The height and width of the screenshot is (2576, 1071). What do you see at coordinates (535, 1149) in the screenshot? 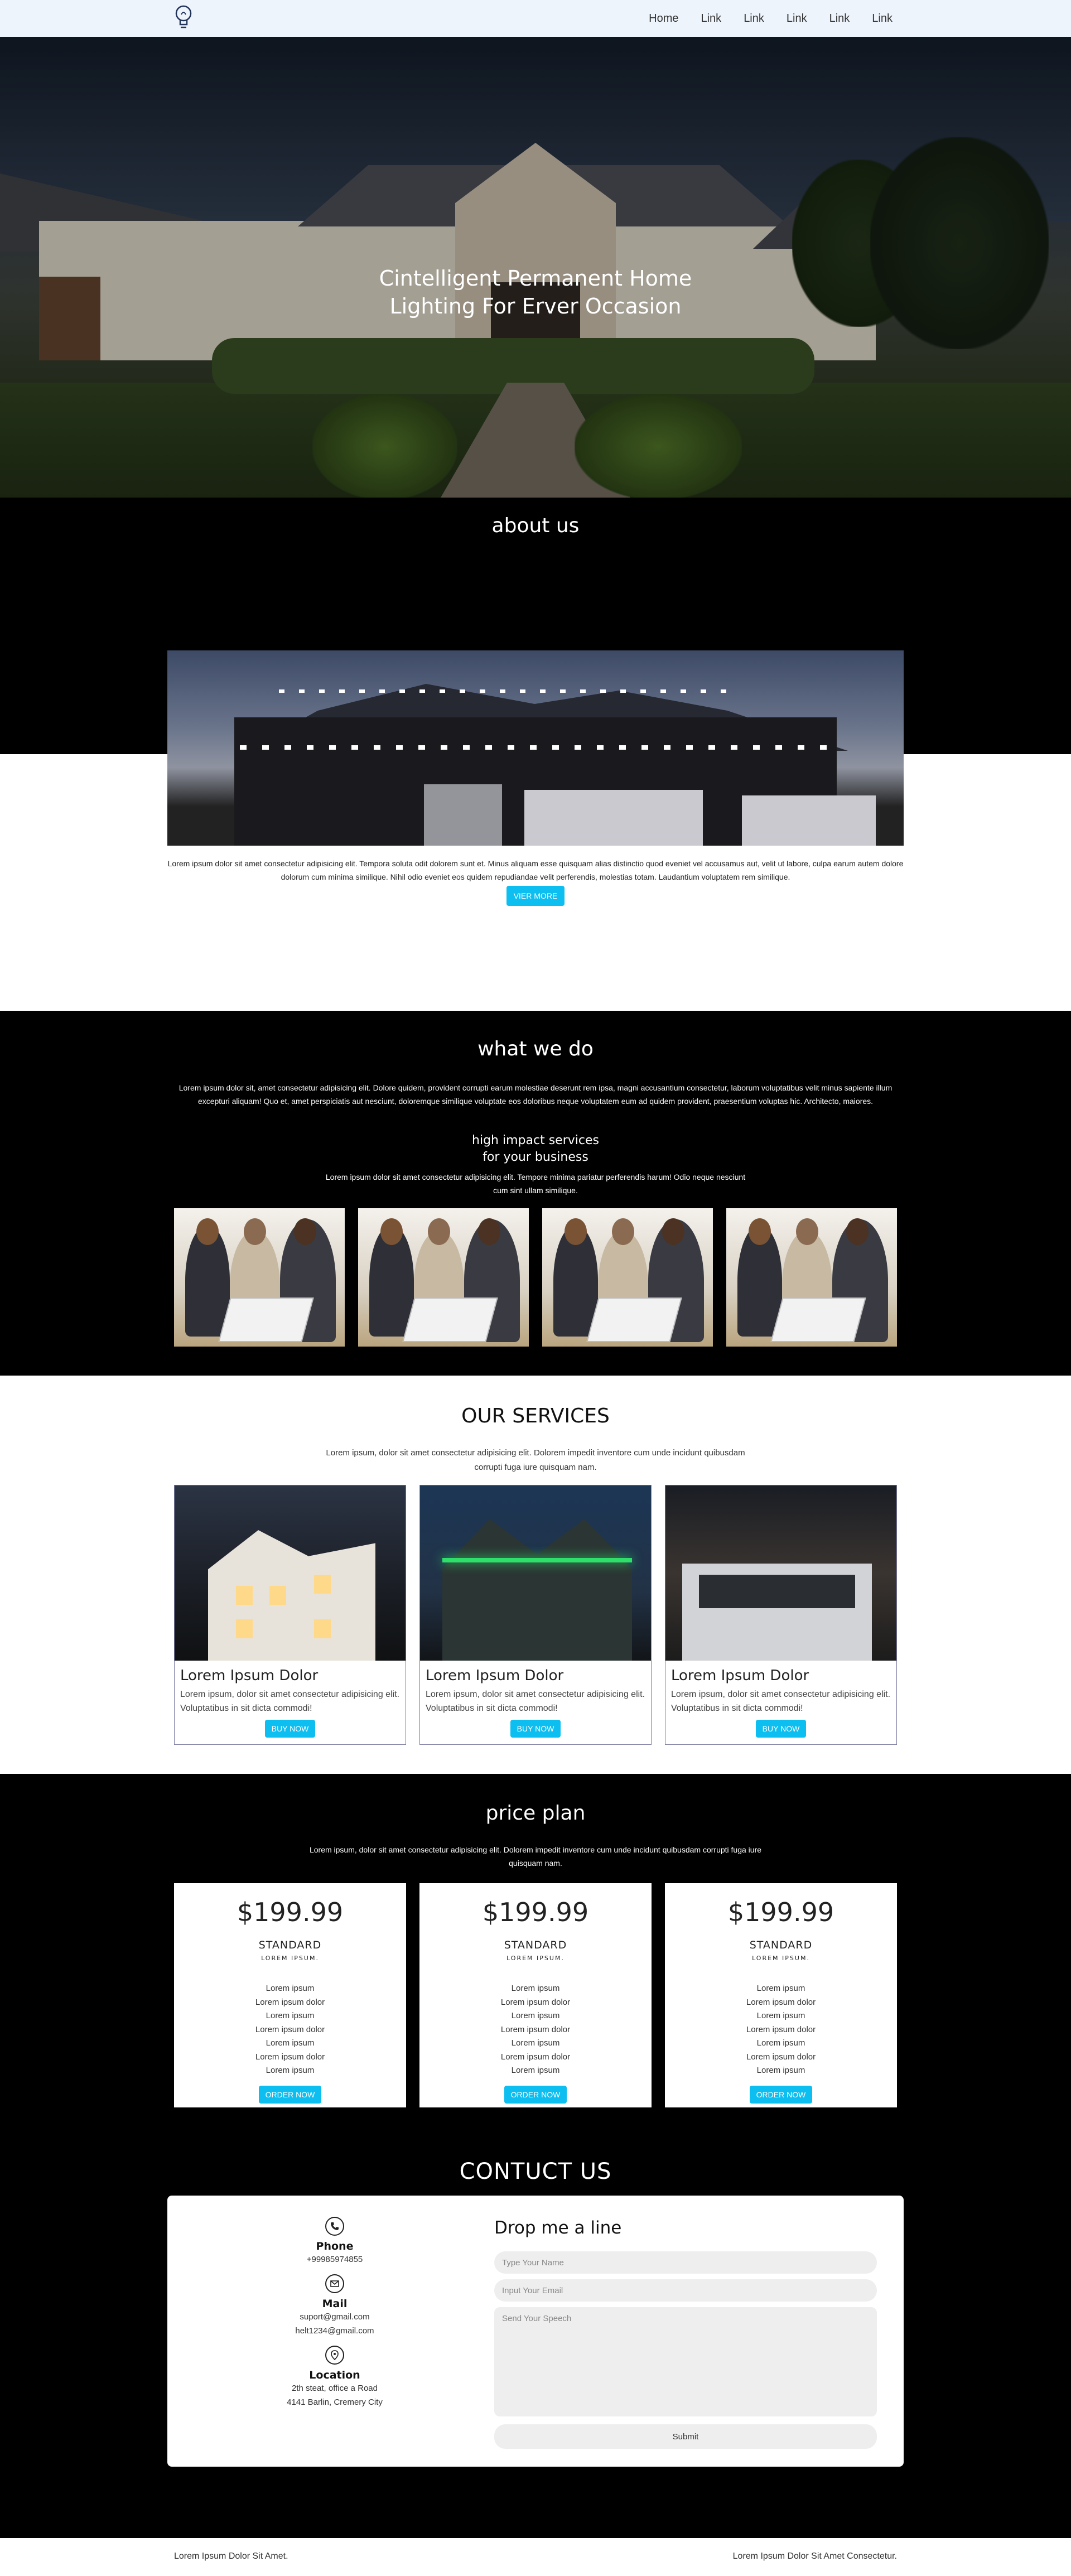
I see `services-subheading: high impact services for your business` at bounding box center [535, 1149].